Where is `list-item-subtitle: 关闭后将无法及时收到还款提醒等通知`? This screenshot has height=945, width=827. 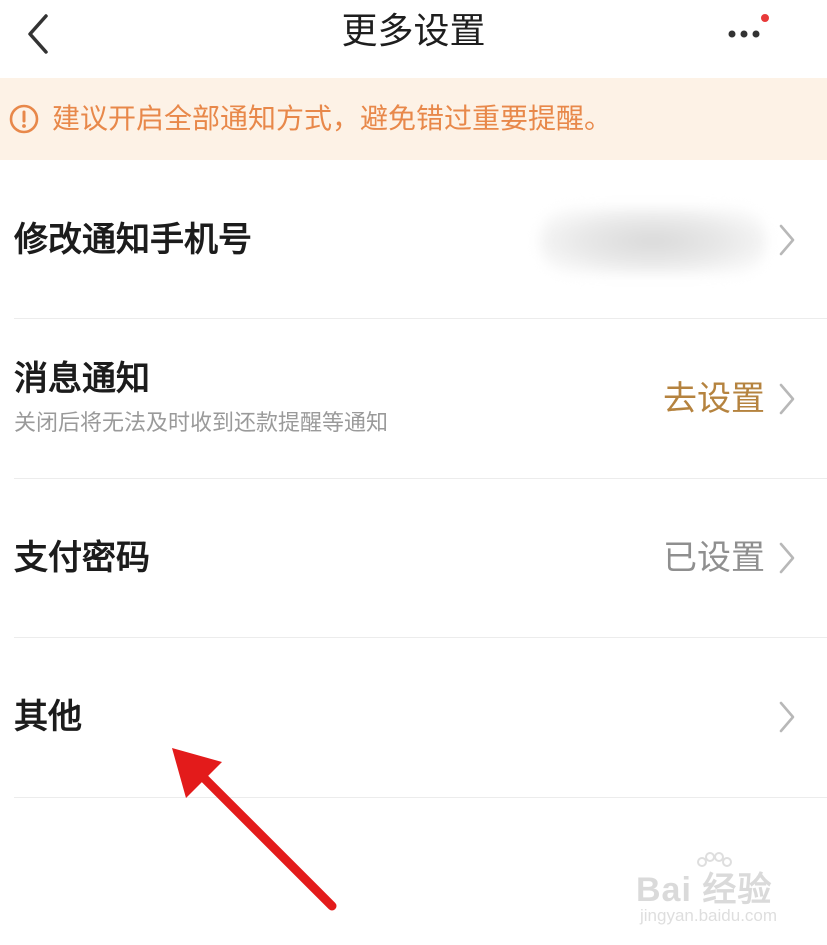
list-item-subtitle: 关闭后将无法及时收到还款提醒等通知 is located at coordinates (201, 423).